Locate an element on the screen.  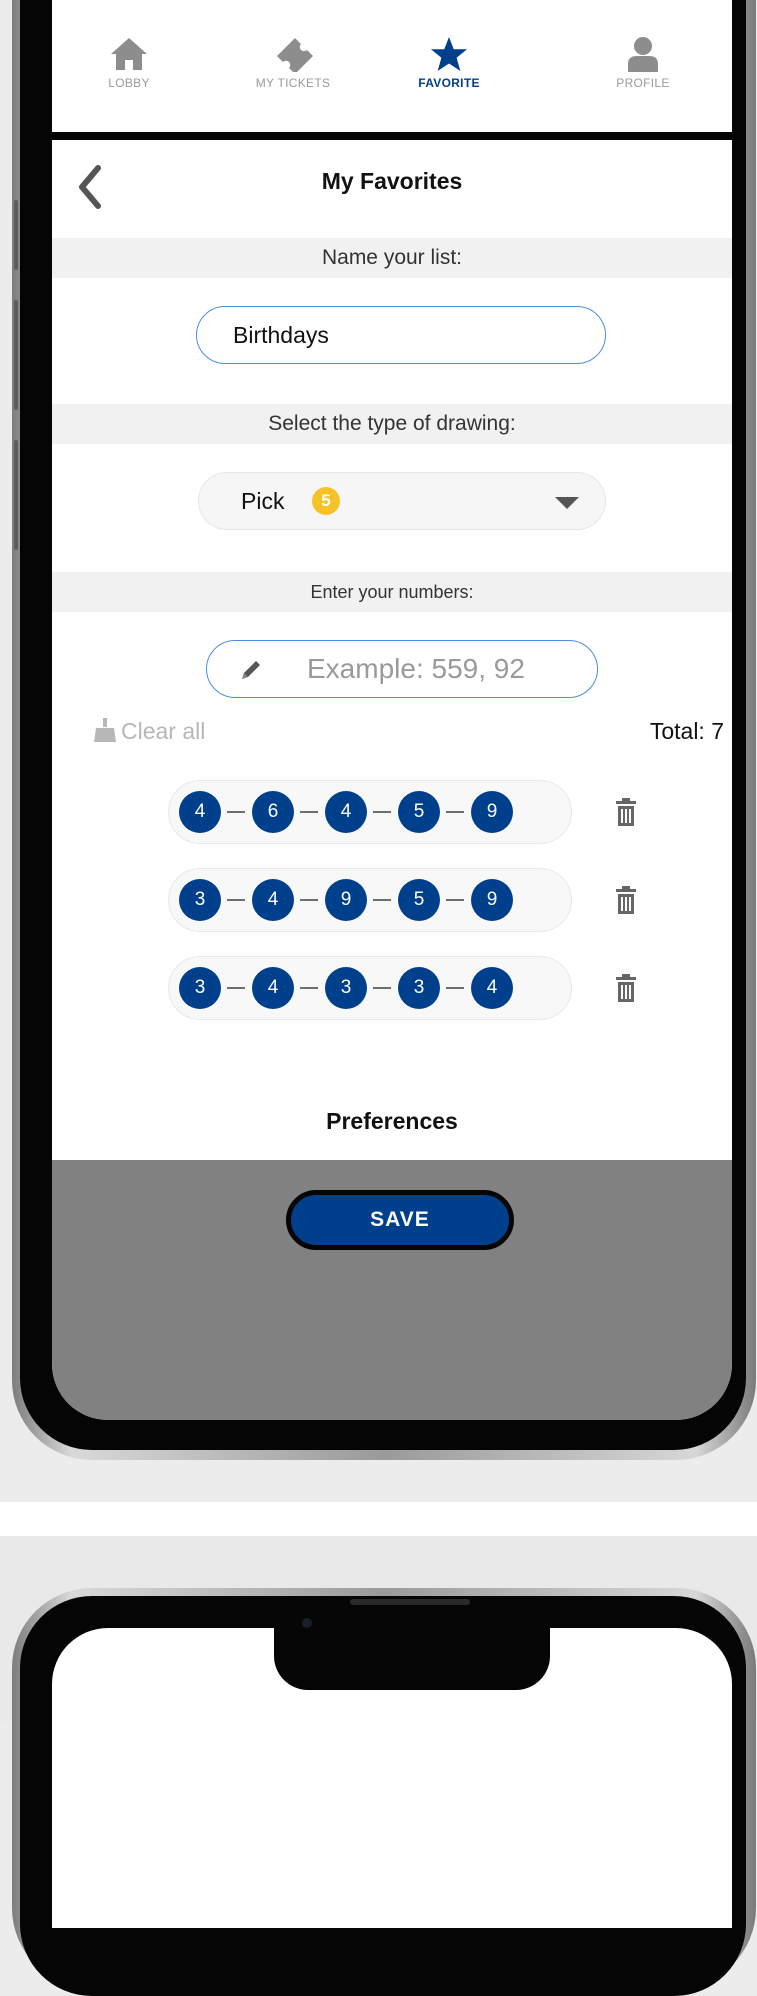
page-gap is located at coordinates (378, 1519).